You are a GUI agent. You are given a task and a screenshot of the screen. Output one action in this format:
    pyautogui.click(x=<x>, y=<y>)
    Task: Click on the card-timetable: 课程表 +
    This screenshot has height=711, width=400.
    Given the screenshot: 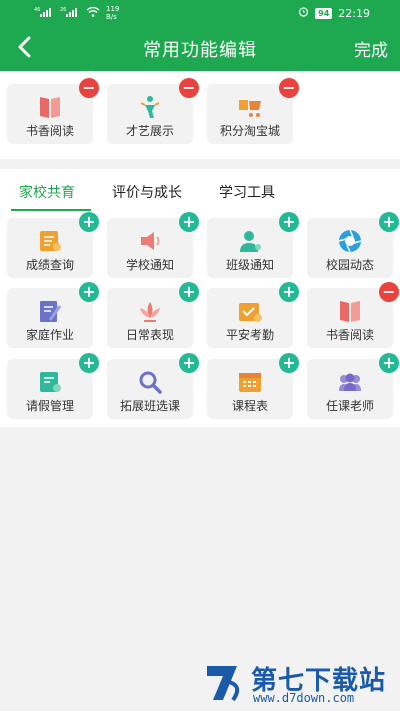 What is the action you would take?
    pyautogui.click(x=253, y=386)
    